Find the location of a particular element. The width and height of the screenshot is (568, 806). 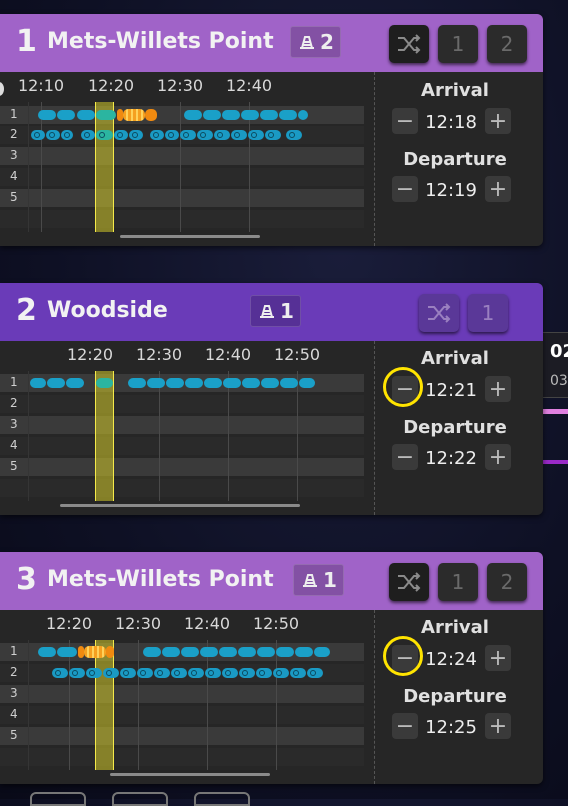

scroll-left-icon is located at coordinates (2, 89).